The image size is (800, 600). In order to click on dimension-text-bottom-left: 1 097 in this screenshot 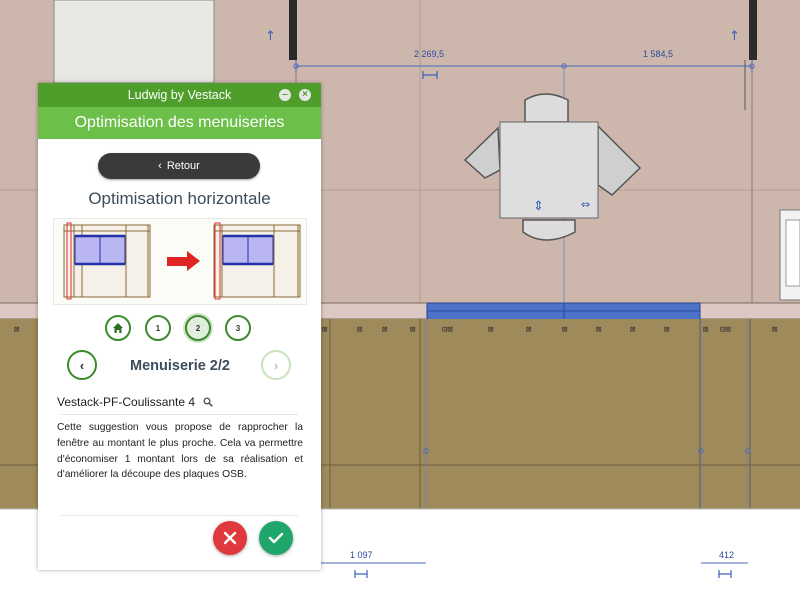, I will do `click(361, 555)`.